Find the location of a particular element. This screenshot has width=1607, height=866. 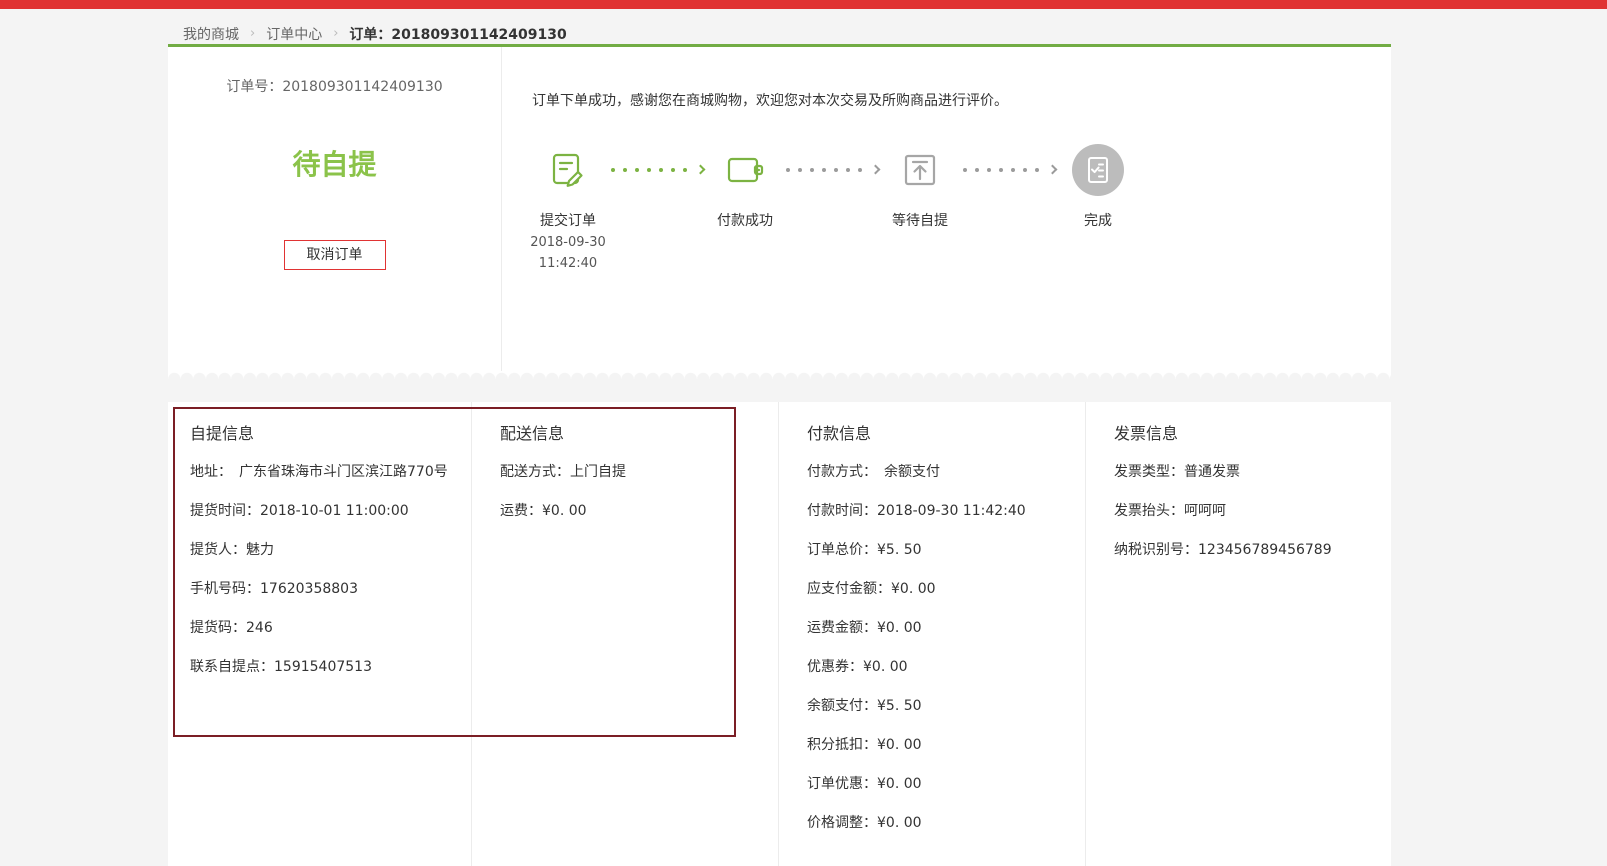

section-title: 自提信息 is located at coordinates (222, 433).